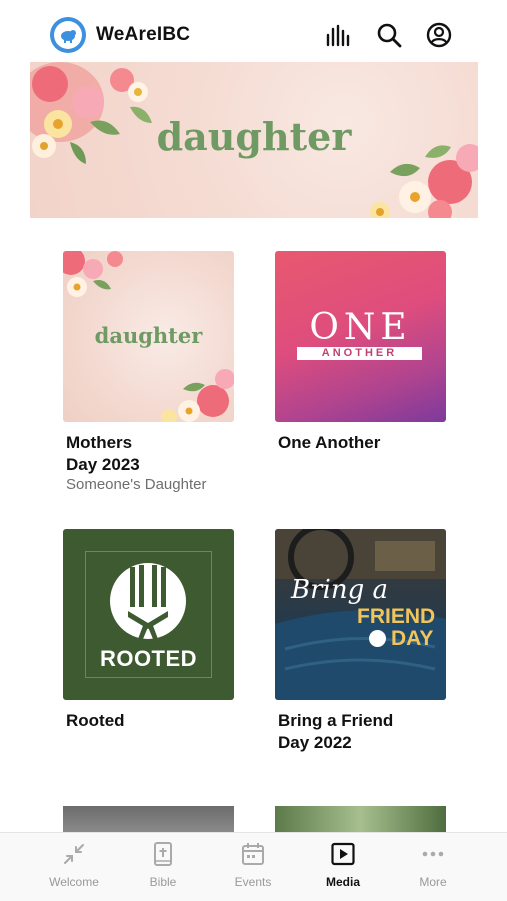  I want to click on series-tile-one-another: ONE ANOTHER, so click(360, 336).